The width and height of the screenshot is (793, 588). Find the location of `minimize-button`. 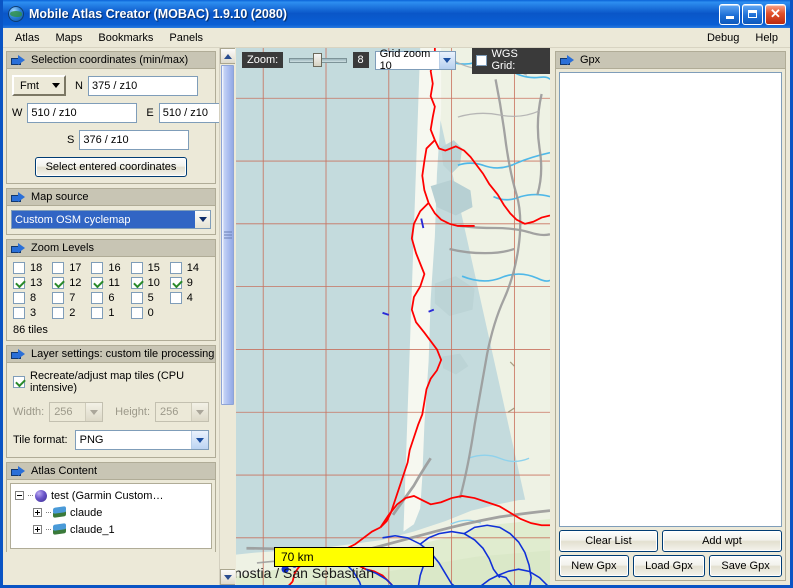

minimize-button is located at coordinates (729, 14).